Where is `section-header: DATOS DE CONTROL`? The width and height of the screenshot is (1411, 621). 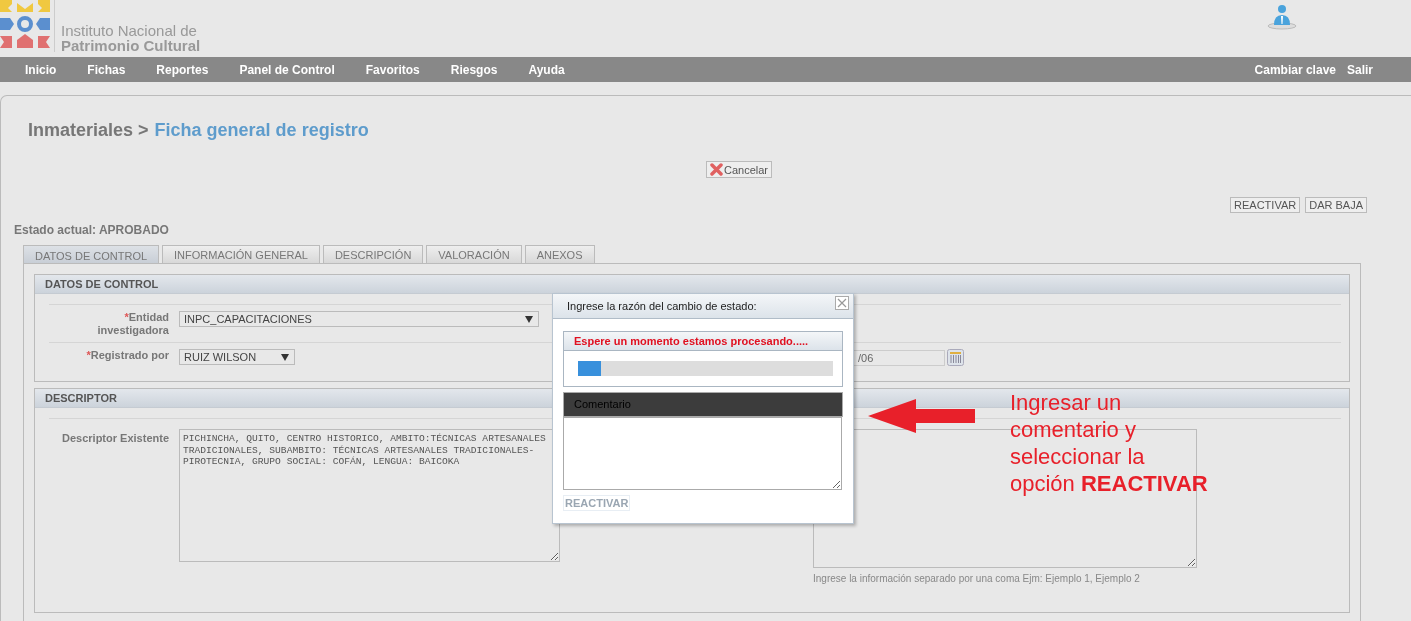
section-header: DATOS DE CONTROL is located at coordinates (692, 284).